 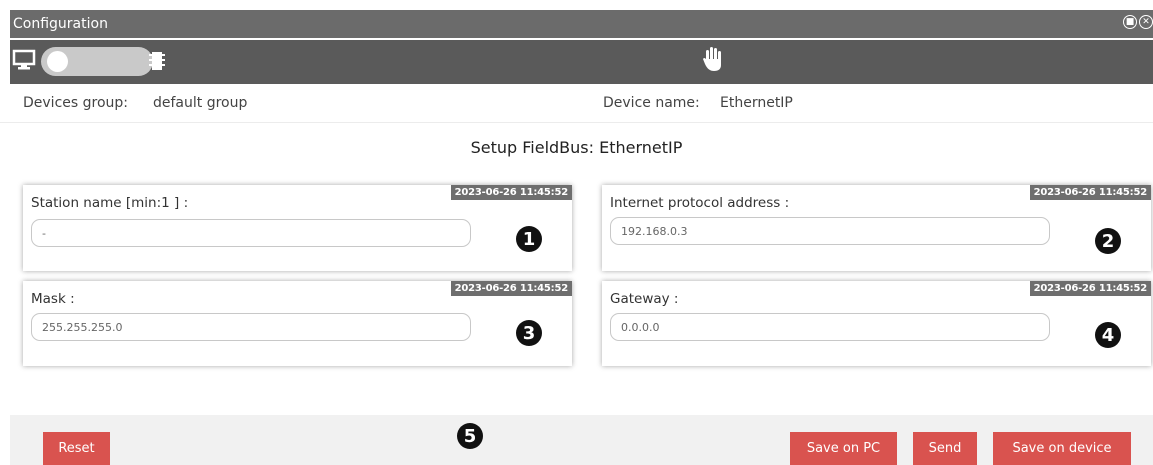 I want to click on chip-icon, so click(x=157, y=61).